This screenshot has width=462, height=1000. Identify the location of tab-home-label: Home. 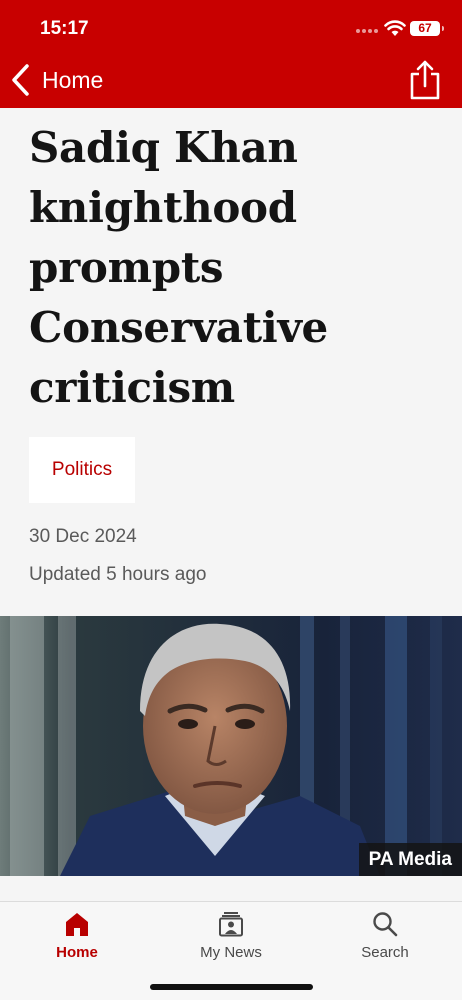
(77, 952).